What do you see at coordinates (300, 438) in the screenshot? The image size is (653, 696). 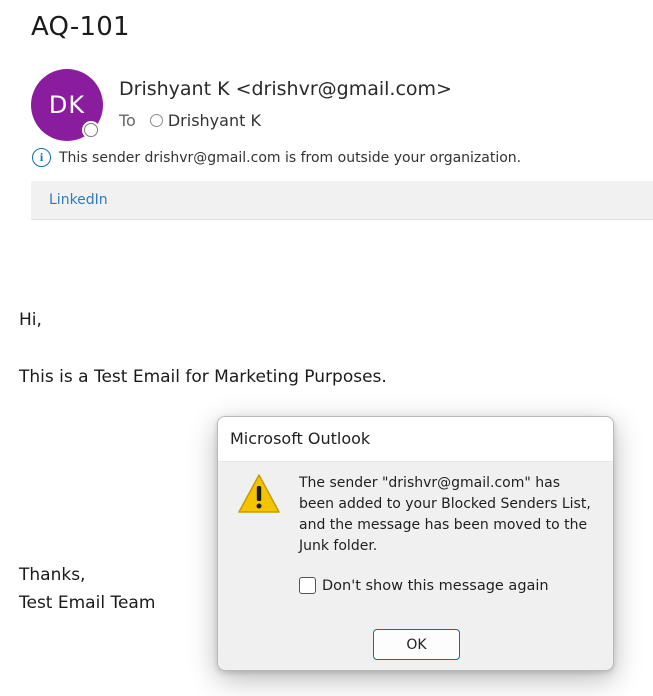 I see `dialog-title: Microsoft Outlook` at bounding box center [300, 438].